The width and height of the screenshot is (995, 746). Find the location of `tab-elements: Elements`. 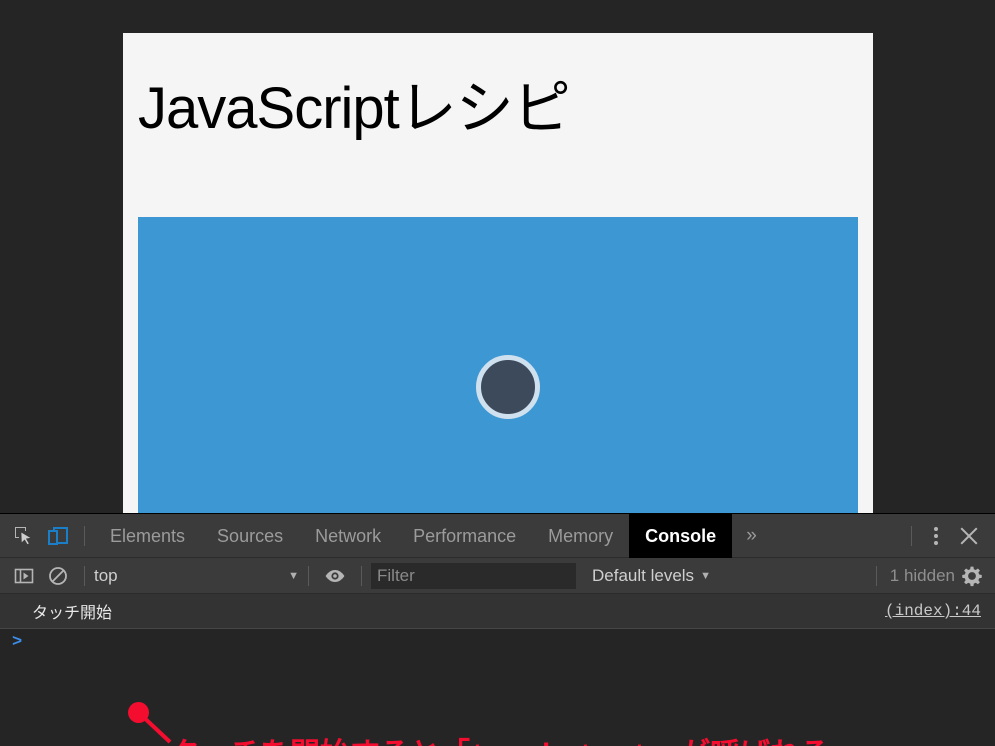

tab-elements: Elements is located at coordinates (147, 536).